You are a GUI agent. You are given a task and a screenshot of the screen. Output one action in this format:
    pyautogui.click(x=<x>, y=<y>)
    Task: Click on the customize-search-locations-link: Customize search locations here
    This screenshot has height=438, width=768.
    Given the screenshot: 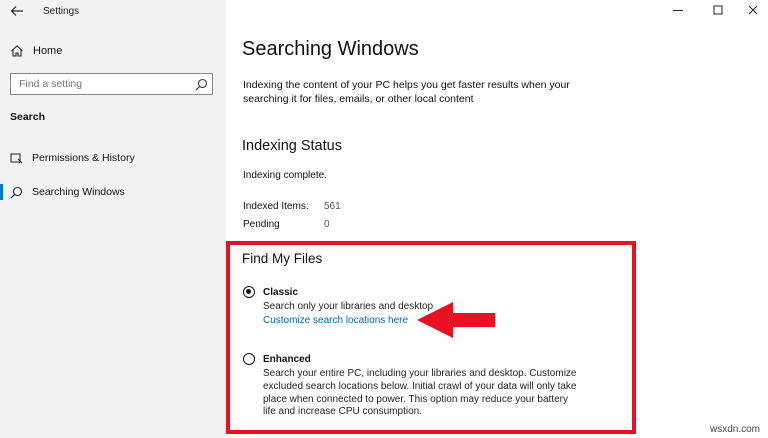 What is the action you would take?
    pyautogui.click(x=335, y=320)
    